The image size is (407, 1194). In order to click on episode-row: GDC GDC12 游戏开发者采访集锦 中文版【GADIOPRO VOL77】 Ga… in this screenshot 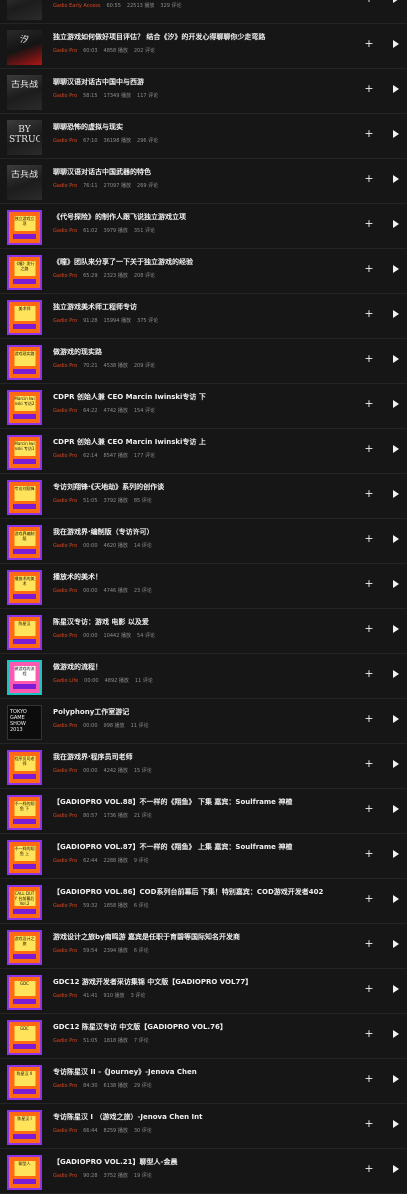, I will do `click(203, 991)`.